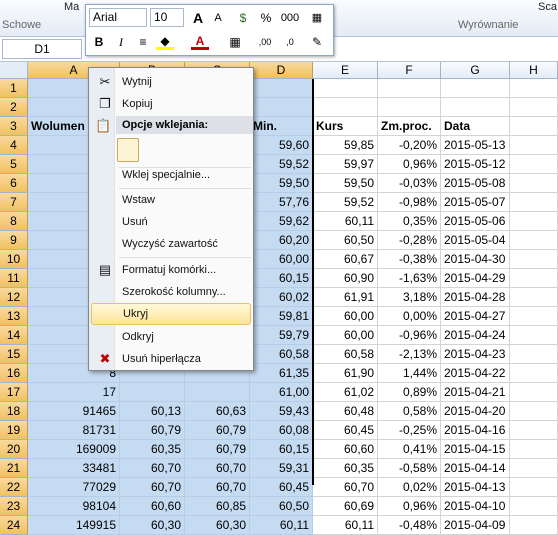  Describe the element at coordinates (409, 468) in the screenshot. I see `cell-f21: -0,58%` at that location.